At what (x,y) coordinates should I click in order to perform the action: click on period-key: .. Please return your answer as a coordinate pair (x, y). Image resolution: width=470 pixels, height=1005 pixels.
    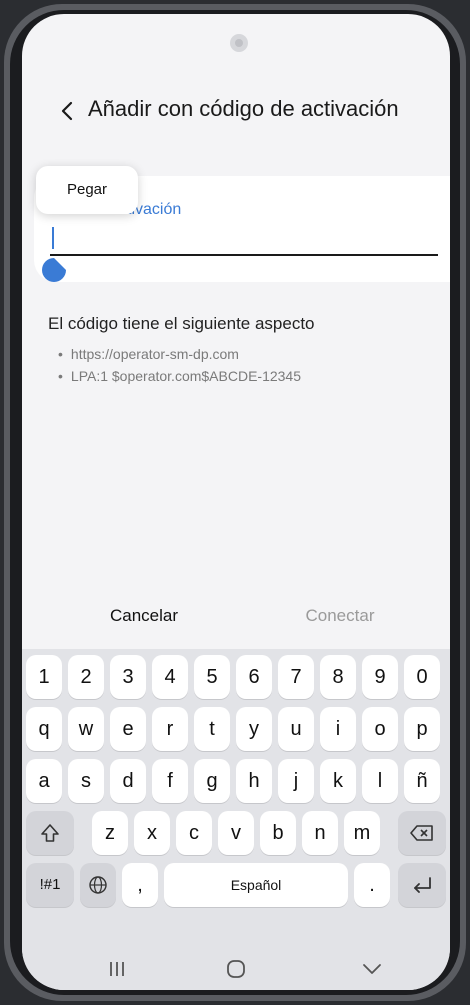
    Looking at the image, I should click on (372, 885).